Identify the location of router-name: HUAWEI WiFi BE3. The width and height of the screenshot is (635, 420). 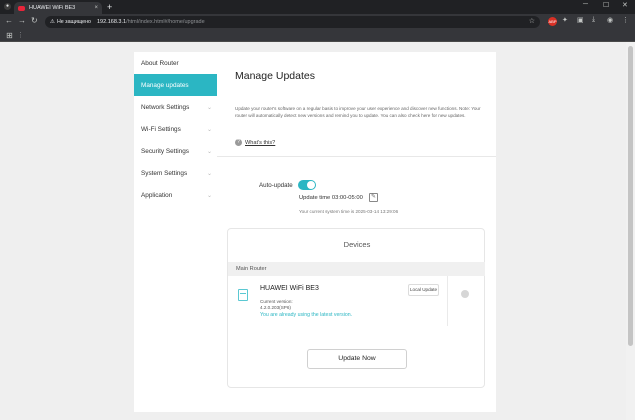
(289, 288).